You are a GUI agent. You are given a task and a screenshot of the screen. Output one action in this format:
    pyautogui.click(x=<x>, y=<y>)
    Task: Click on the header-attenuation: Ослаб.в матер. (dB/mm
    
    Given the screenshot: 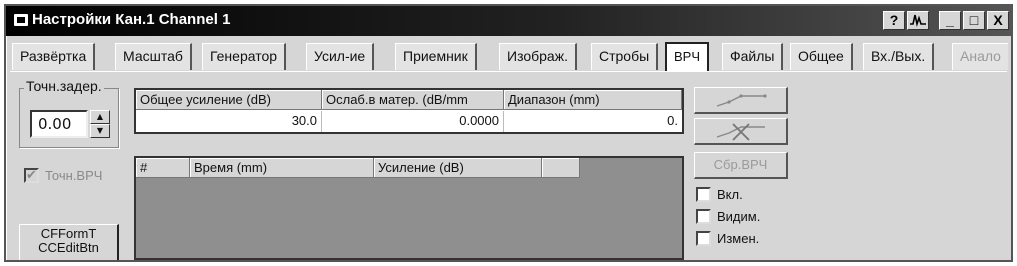 What is the action you would take?
    pyautogui.click(x=413, y=100)
    